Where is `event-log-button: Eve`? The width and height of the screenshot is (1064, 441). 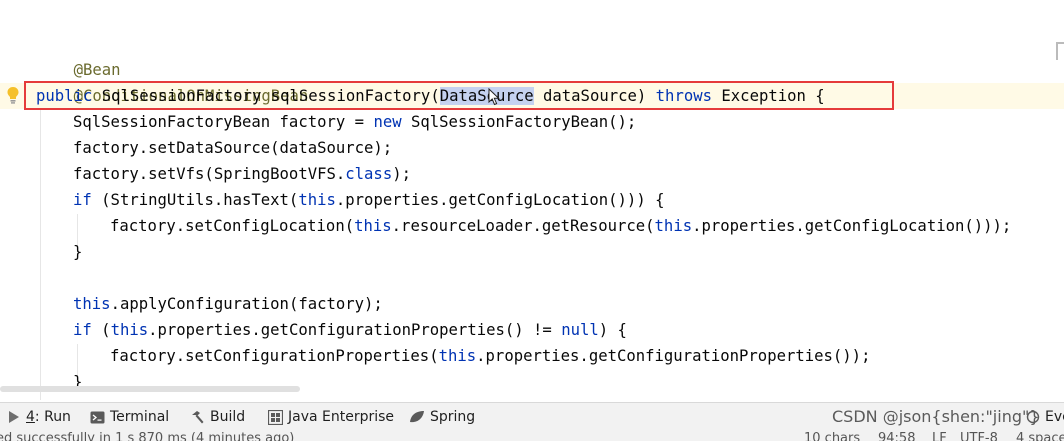 event-log-button: Eve is located at coordinates (1045, 417).